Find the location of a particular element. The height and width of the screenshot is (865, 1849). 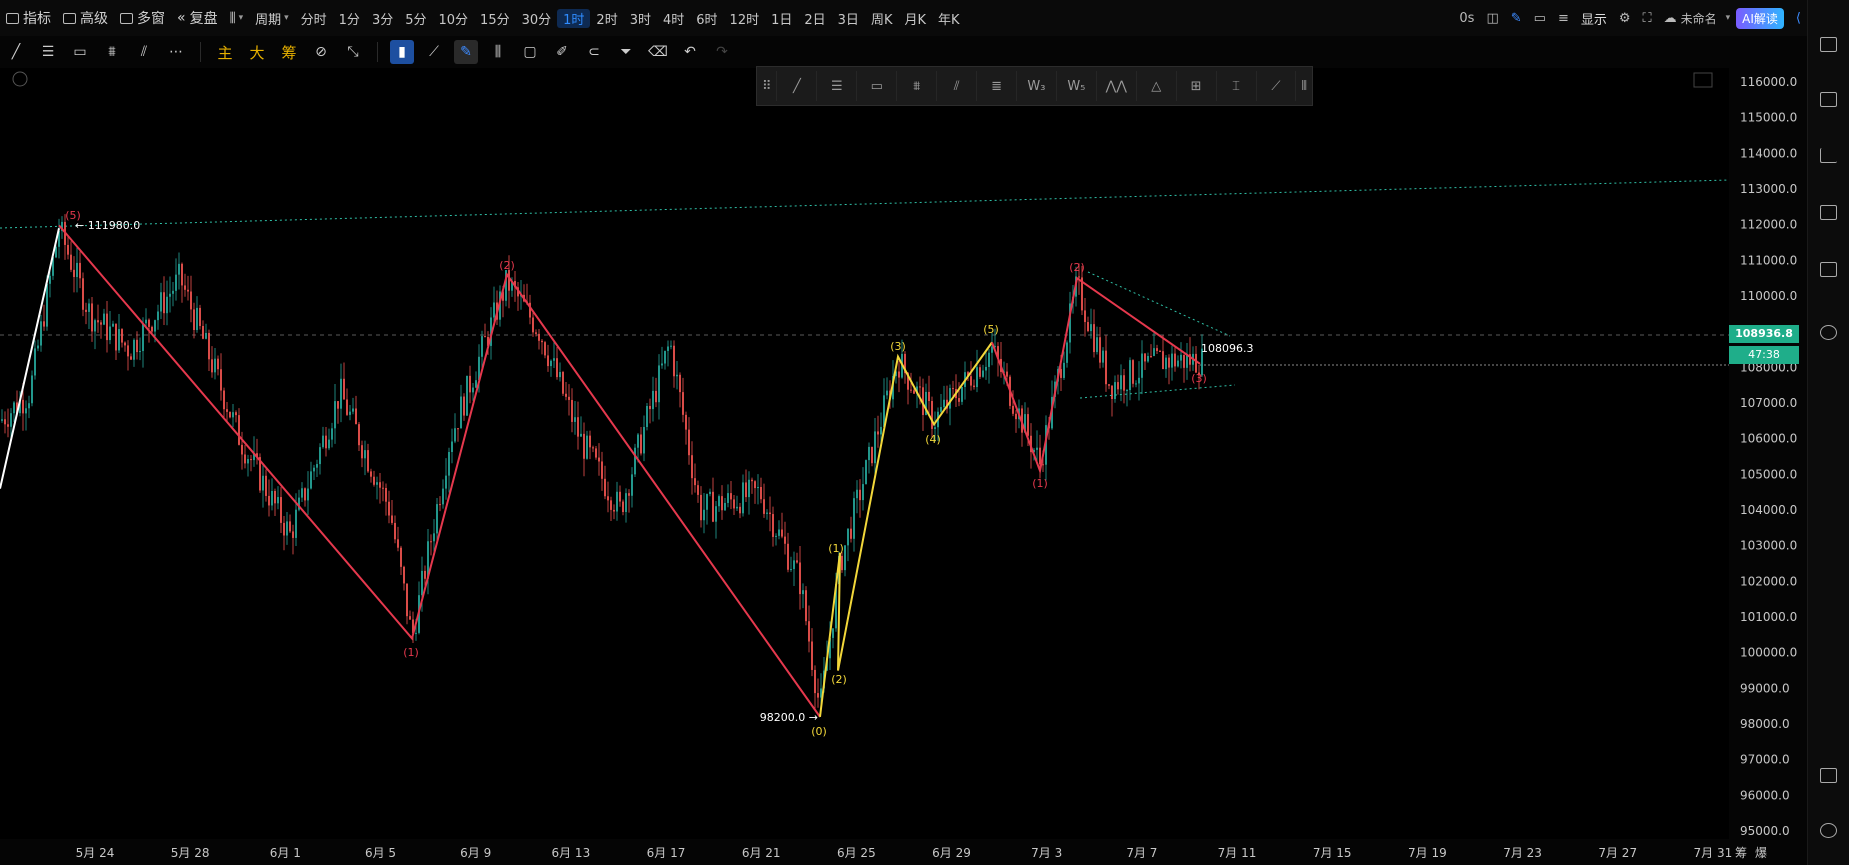

x-tick-label: 7月 7 is located at coordinates (1141, 853).